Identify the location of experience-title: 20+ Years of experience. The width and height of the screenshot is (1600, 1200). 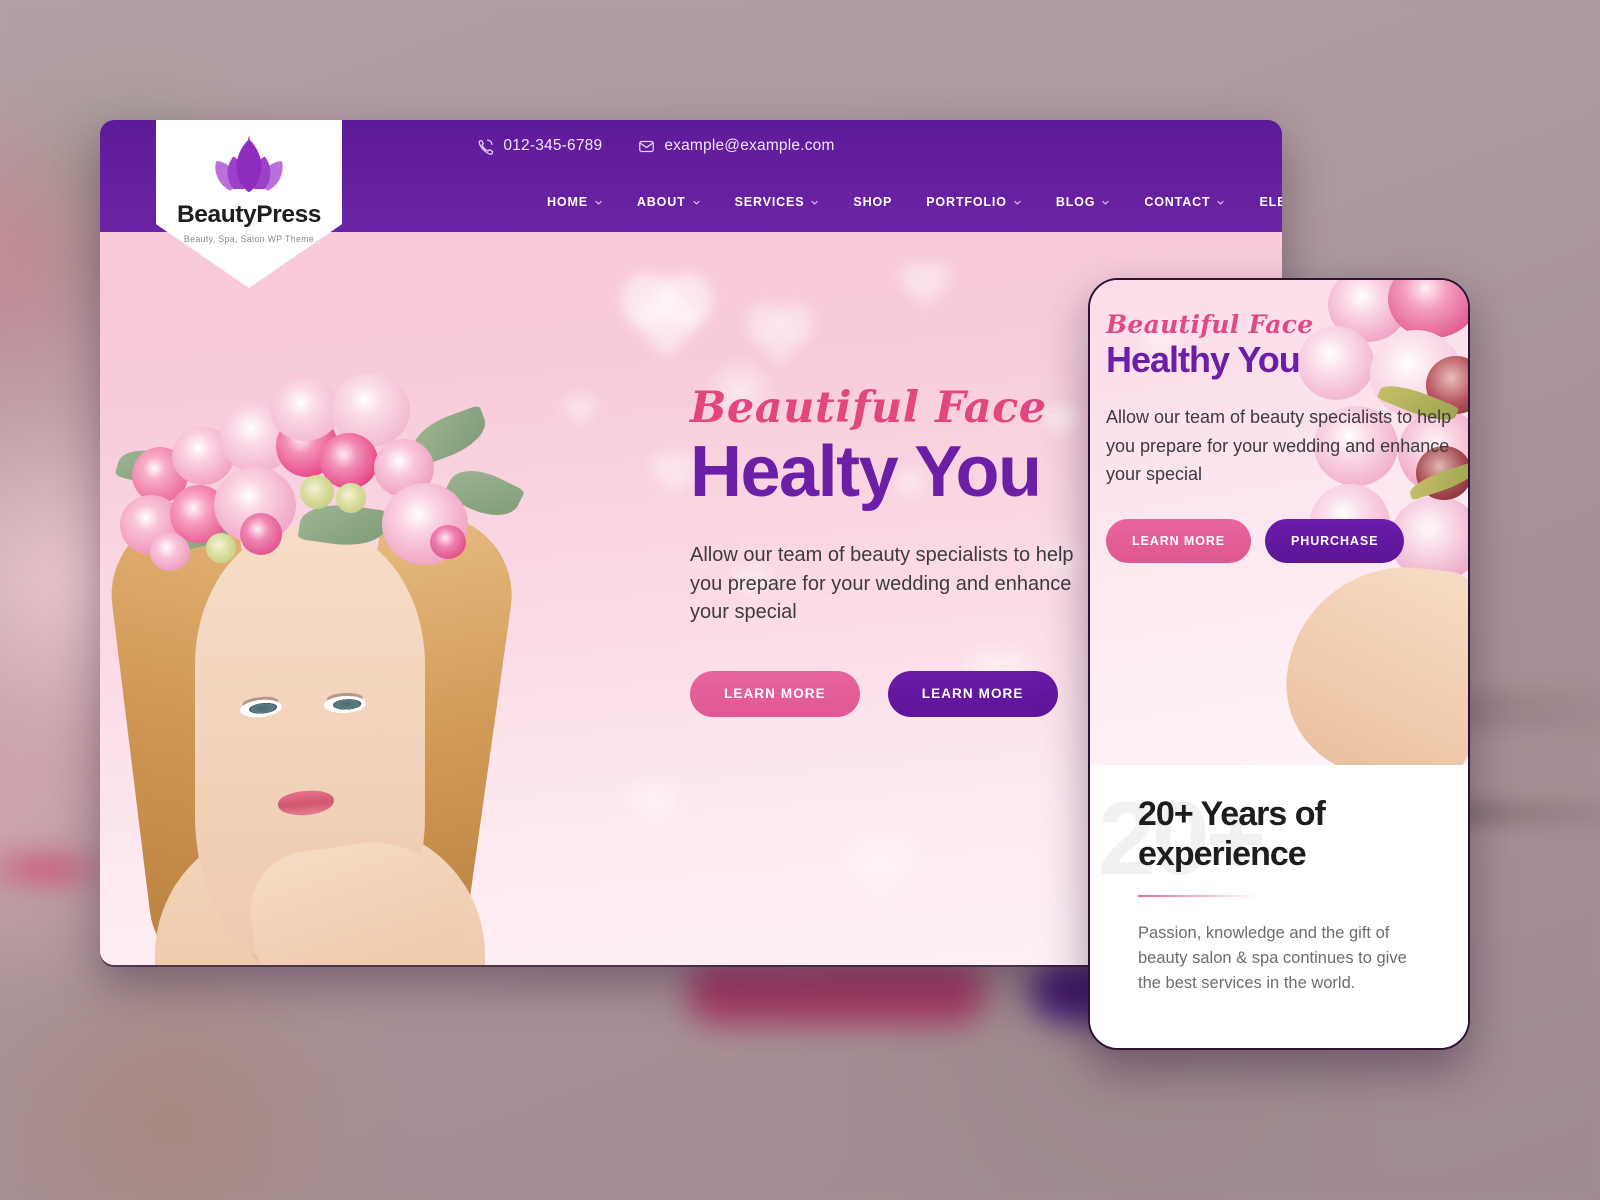
(1232, 834).